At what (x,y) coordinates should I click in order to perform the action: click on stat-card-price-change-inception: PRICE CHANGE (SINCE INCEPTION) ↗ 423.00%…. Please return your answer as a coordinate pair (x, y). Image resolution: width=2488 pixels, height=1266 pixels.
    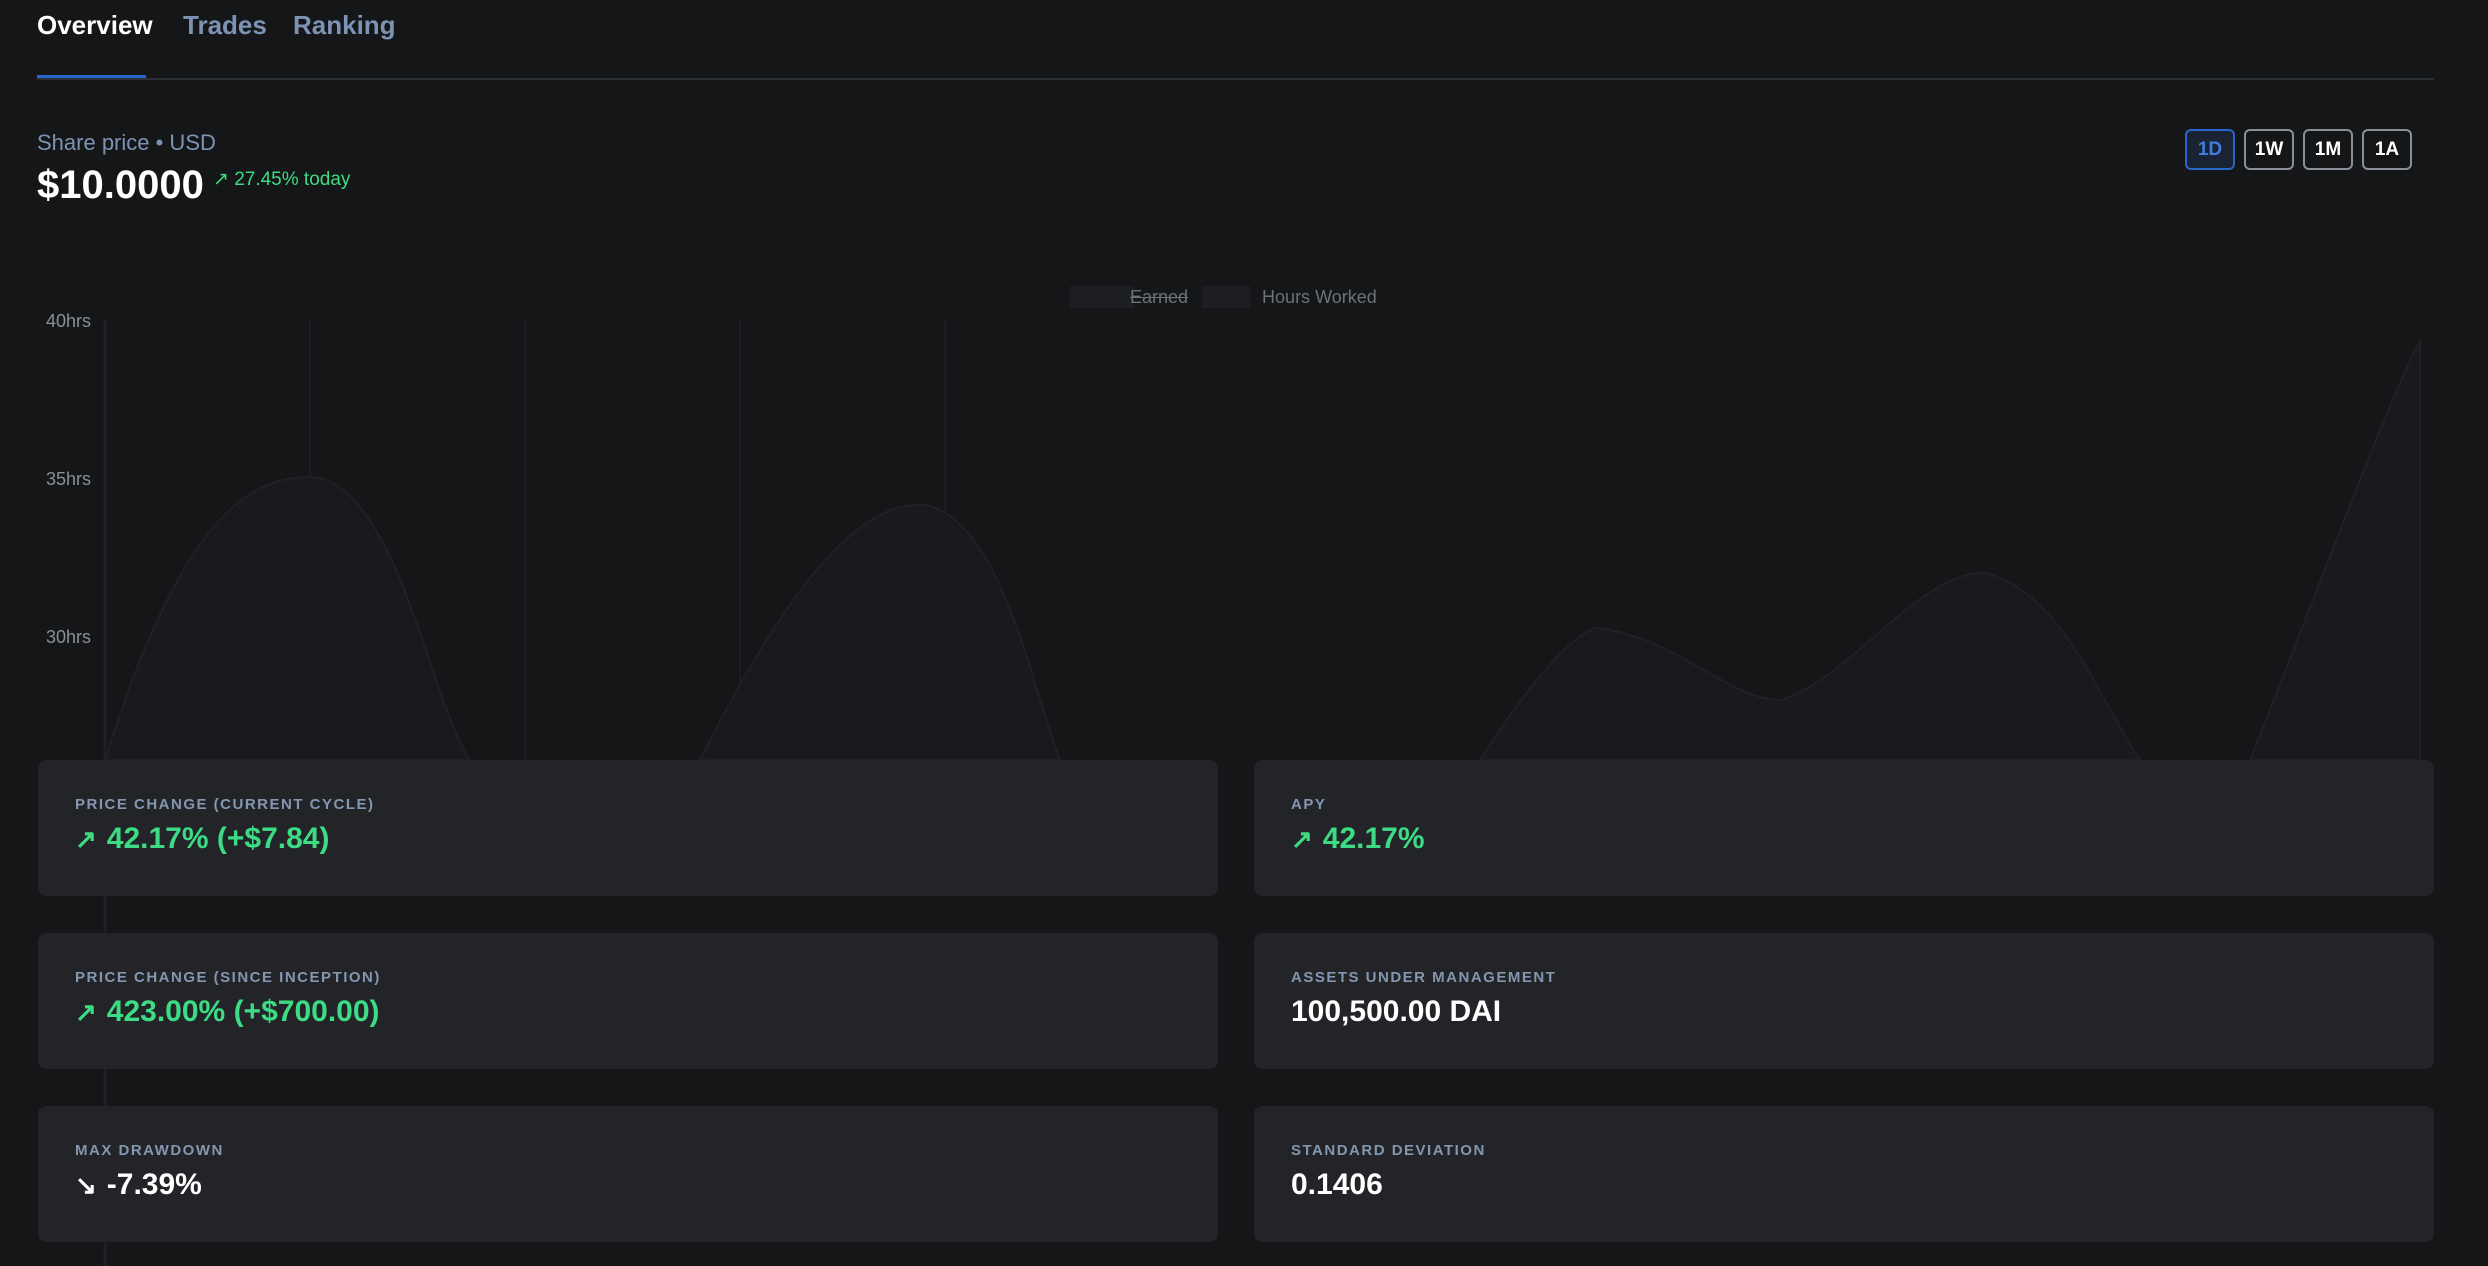
    Looking at the image, I should click on (628, 1001).